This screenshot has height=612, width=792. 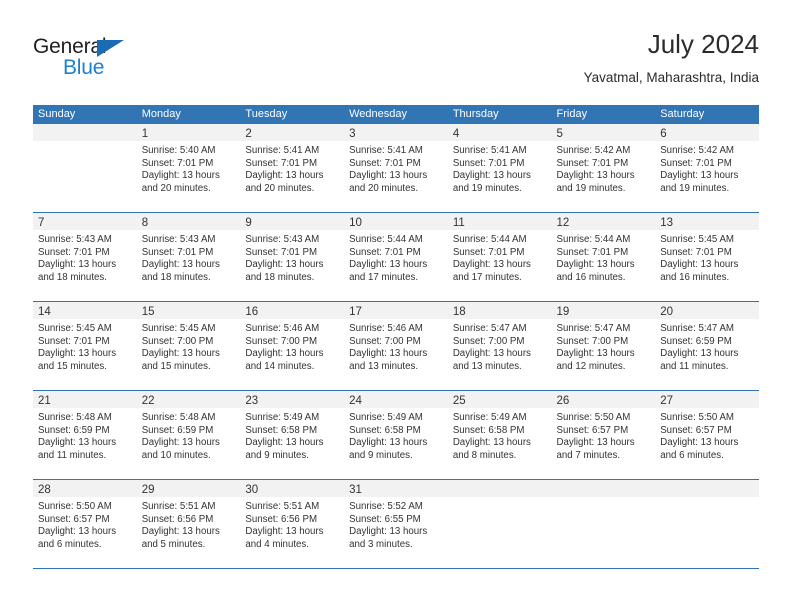 I want to click on day-cell-number: 30, so click(x=292, y=488).